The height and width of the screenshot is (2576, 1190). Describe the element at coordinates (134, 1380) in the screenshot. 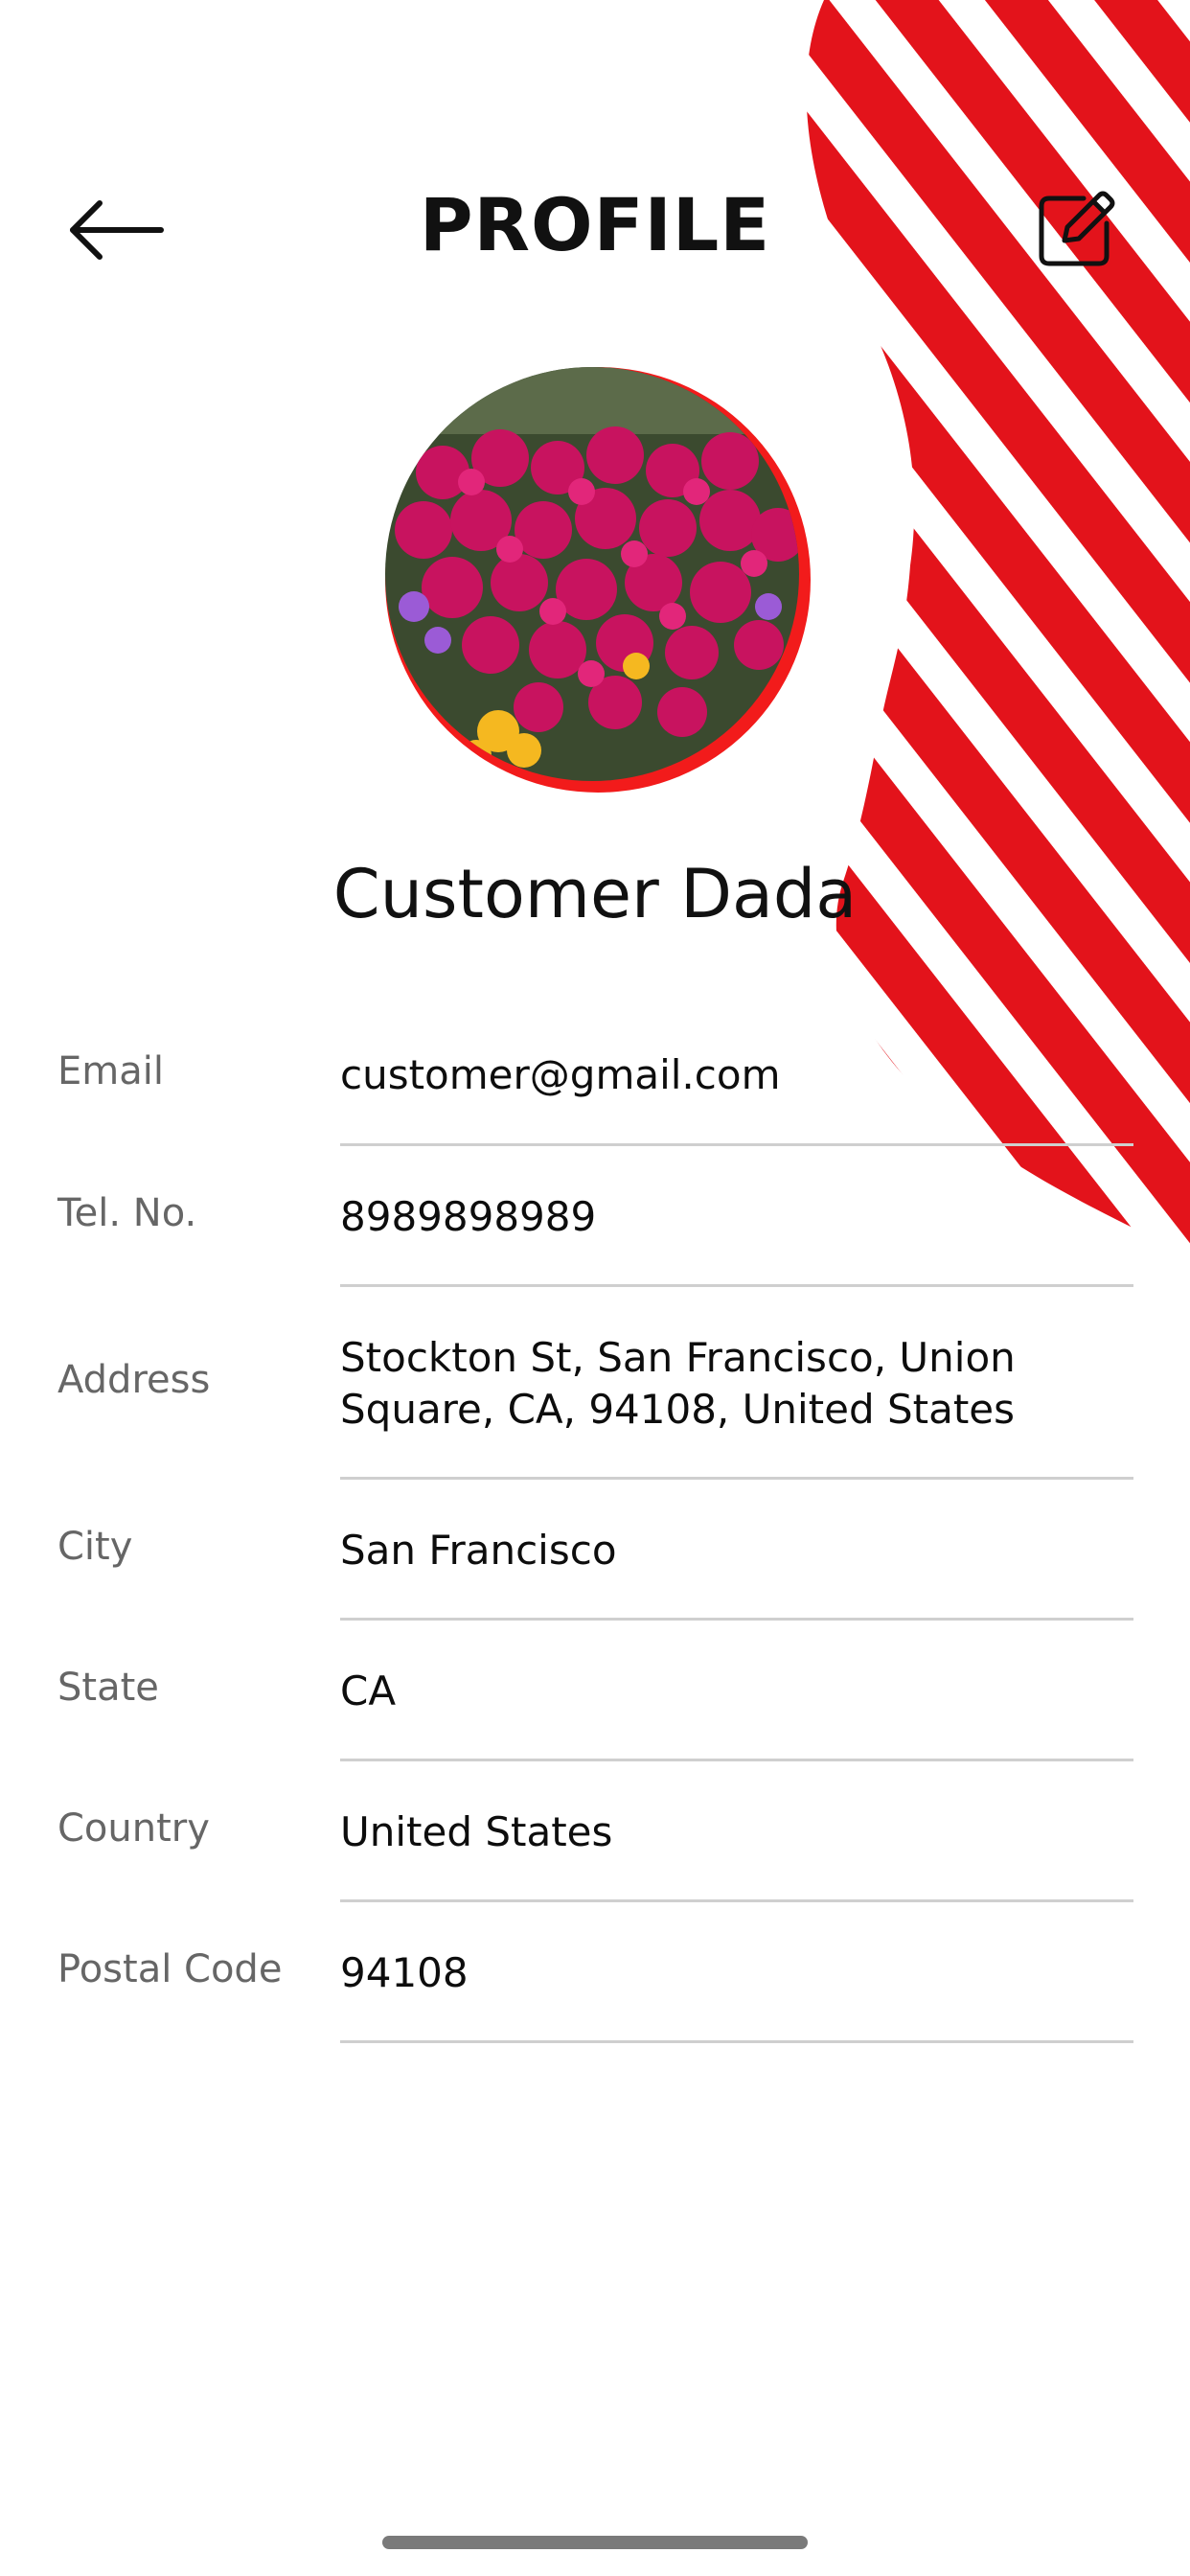

I see `field-label-address: Address` at that location.